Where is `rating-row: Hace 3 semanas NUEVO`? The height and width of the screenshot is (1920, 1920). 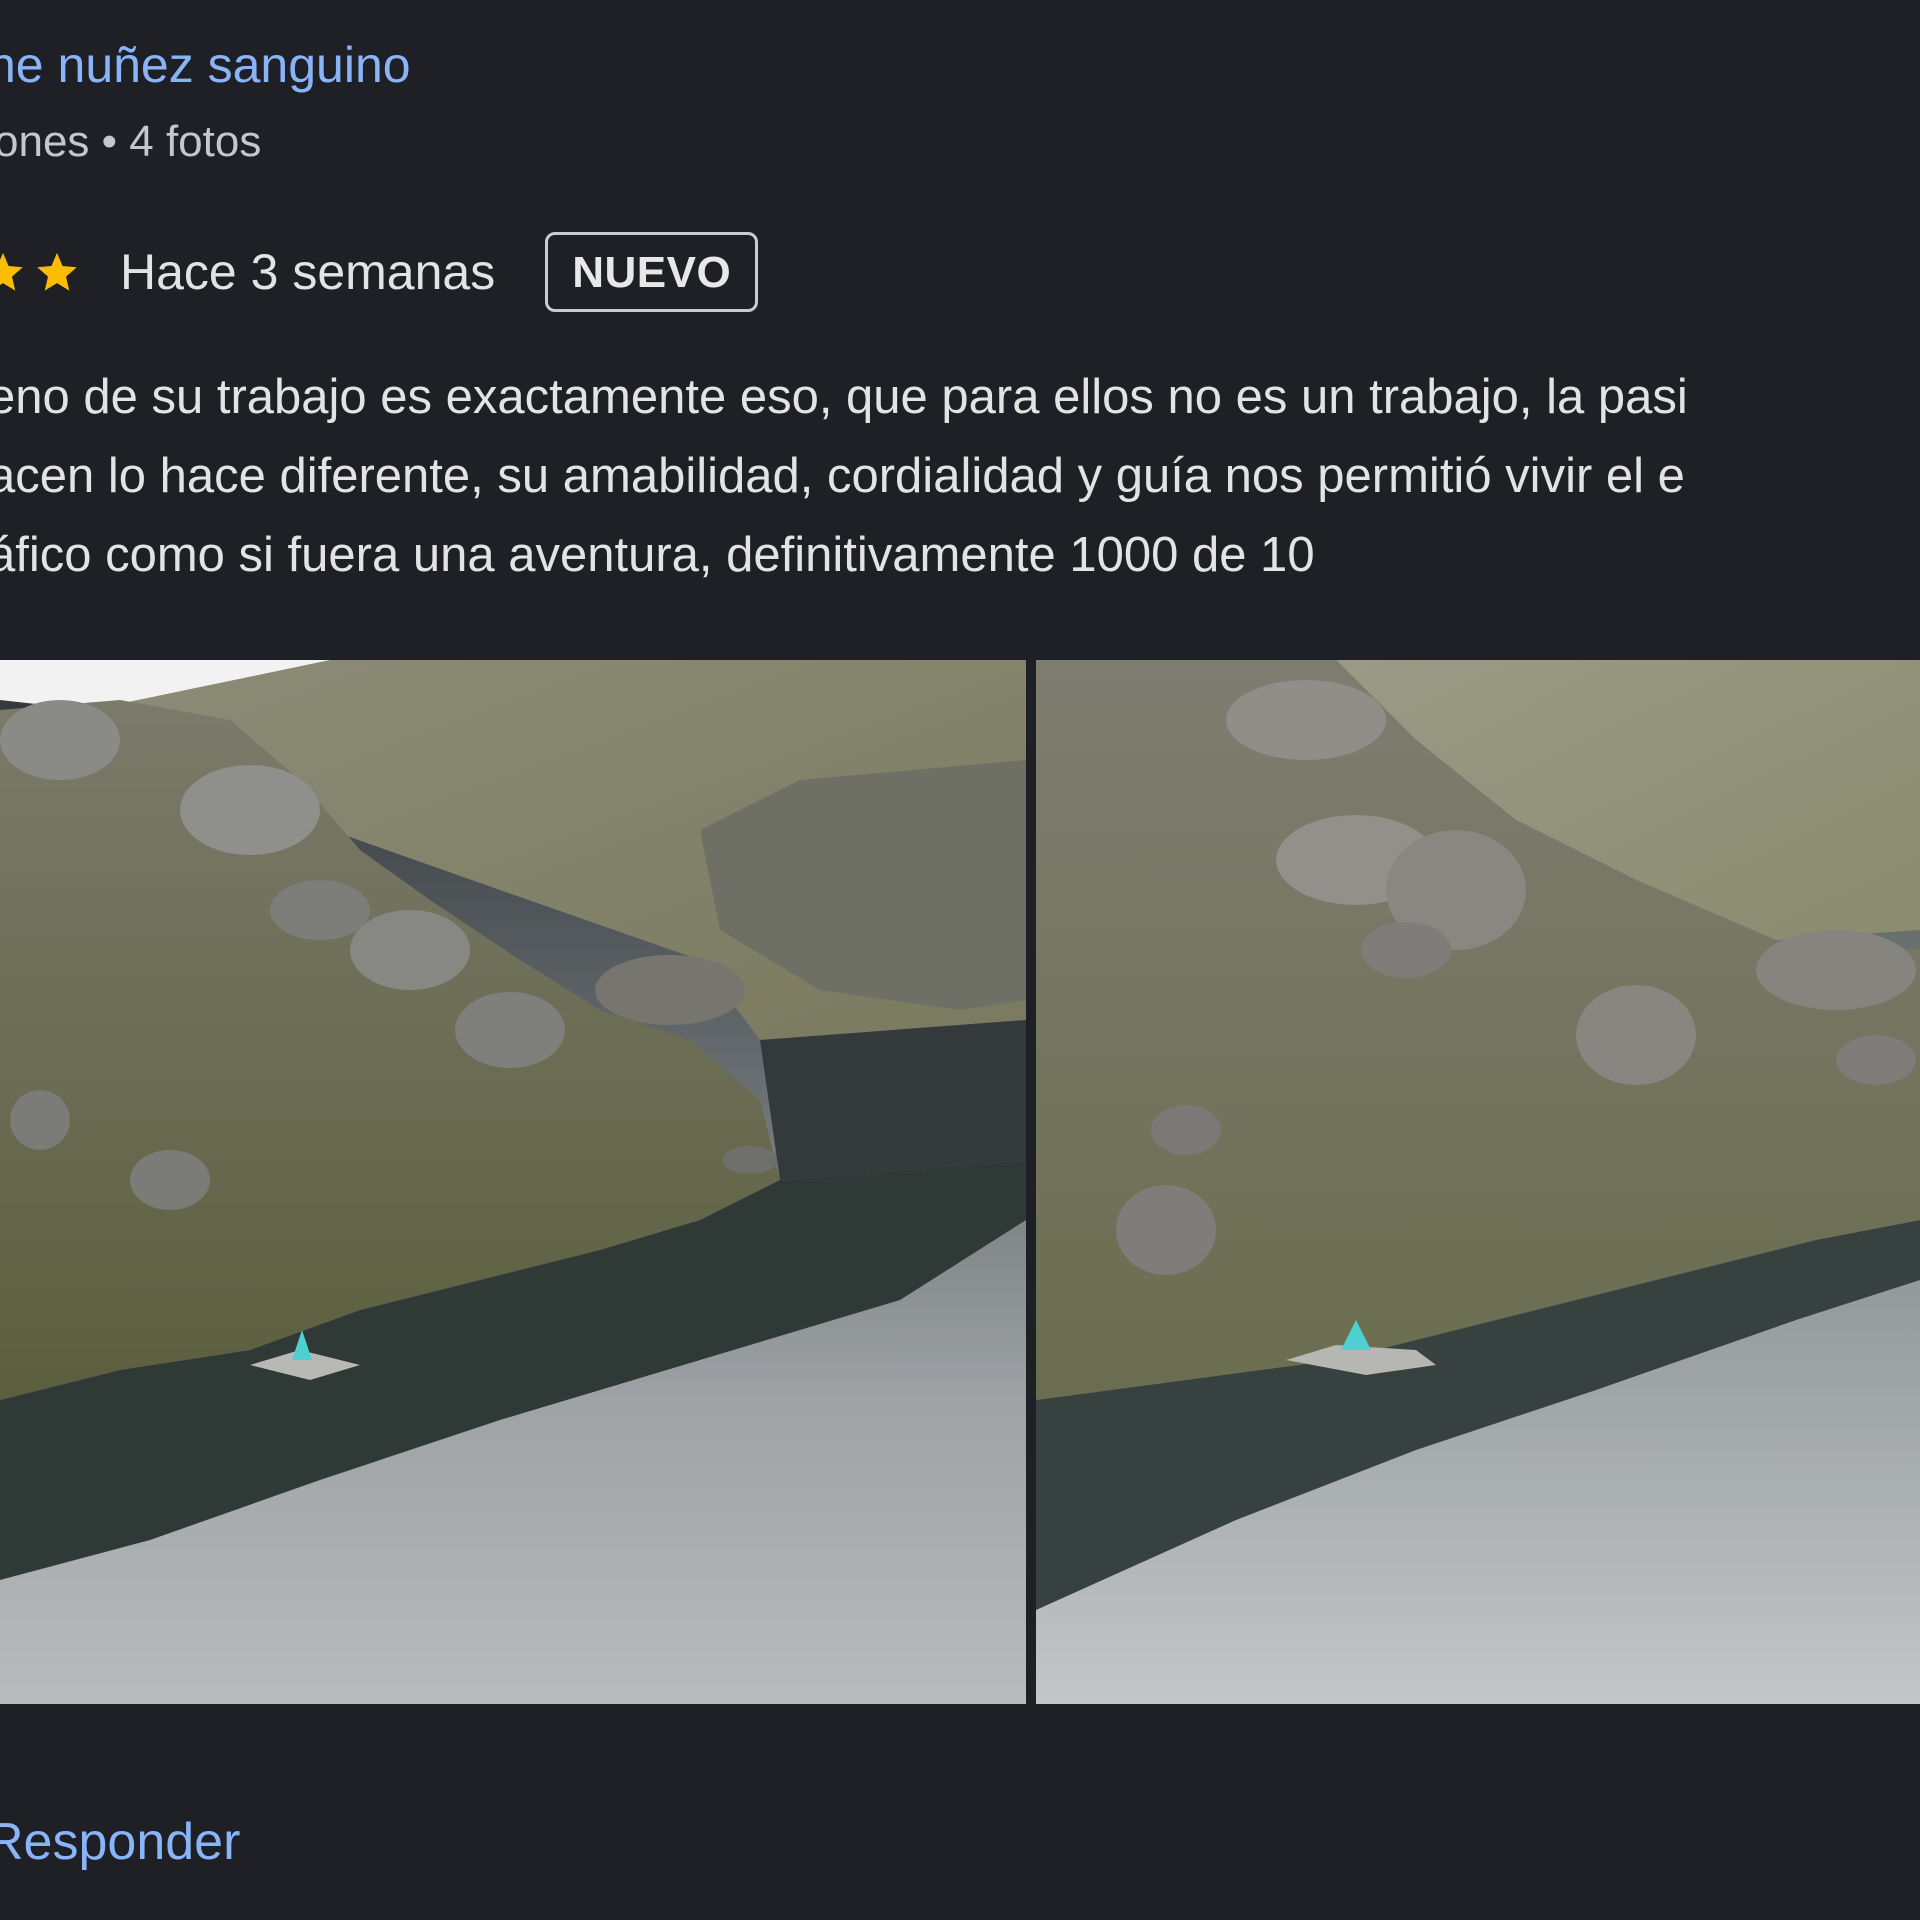
rating-row: Hace 3 semanas NUEVO is located at coordinates (379, 272).